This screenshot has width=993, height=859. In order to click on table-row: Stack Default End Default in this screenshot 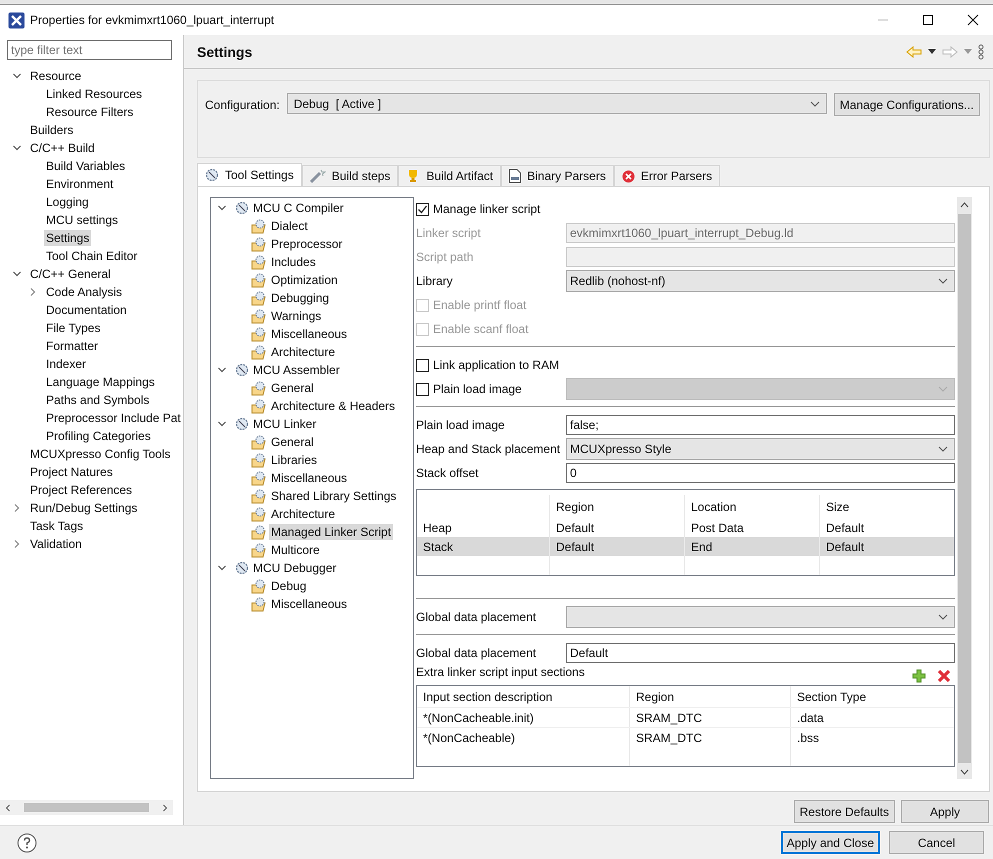, I will do `click(685, 546)`.